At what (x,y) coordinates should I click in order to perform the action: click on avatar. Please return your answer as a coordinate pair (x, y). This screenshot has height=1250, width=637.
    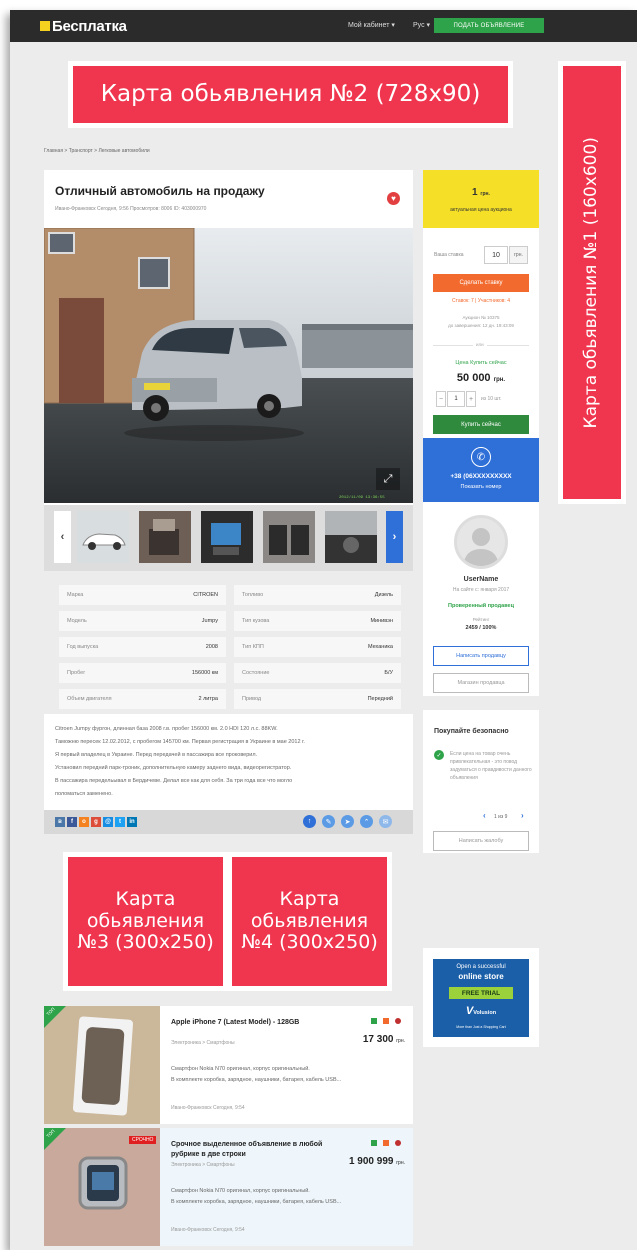
    Looking at the image, I should click on (481, 542).